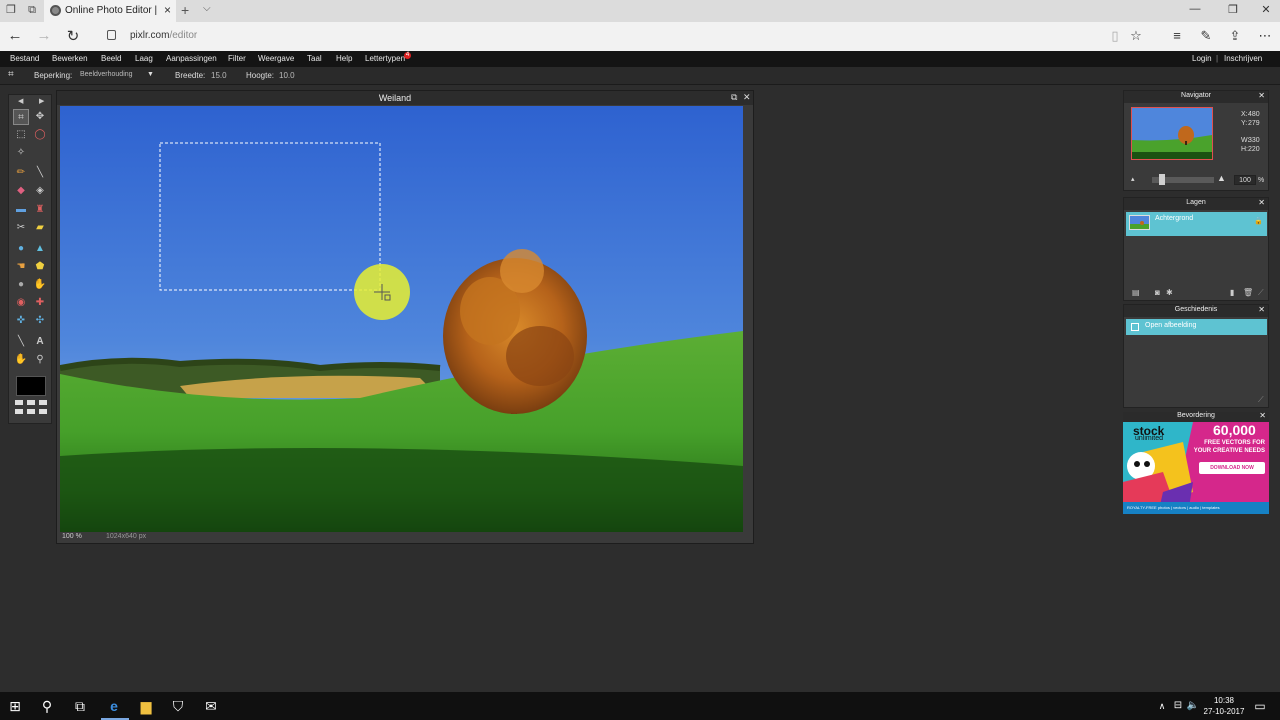  Describe the element at coordinates (1157, 292) in the screenshot. I see `layer-mask-icon: ◙` at that location.